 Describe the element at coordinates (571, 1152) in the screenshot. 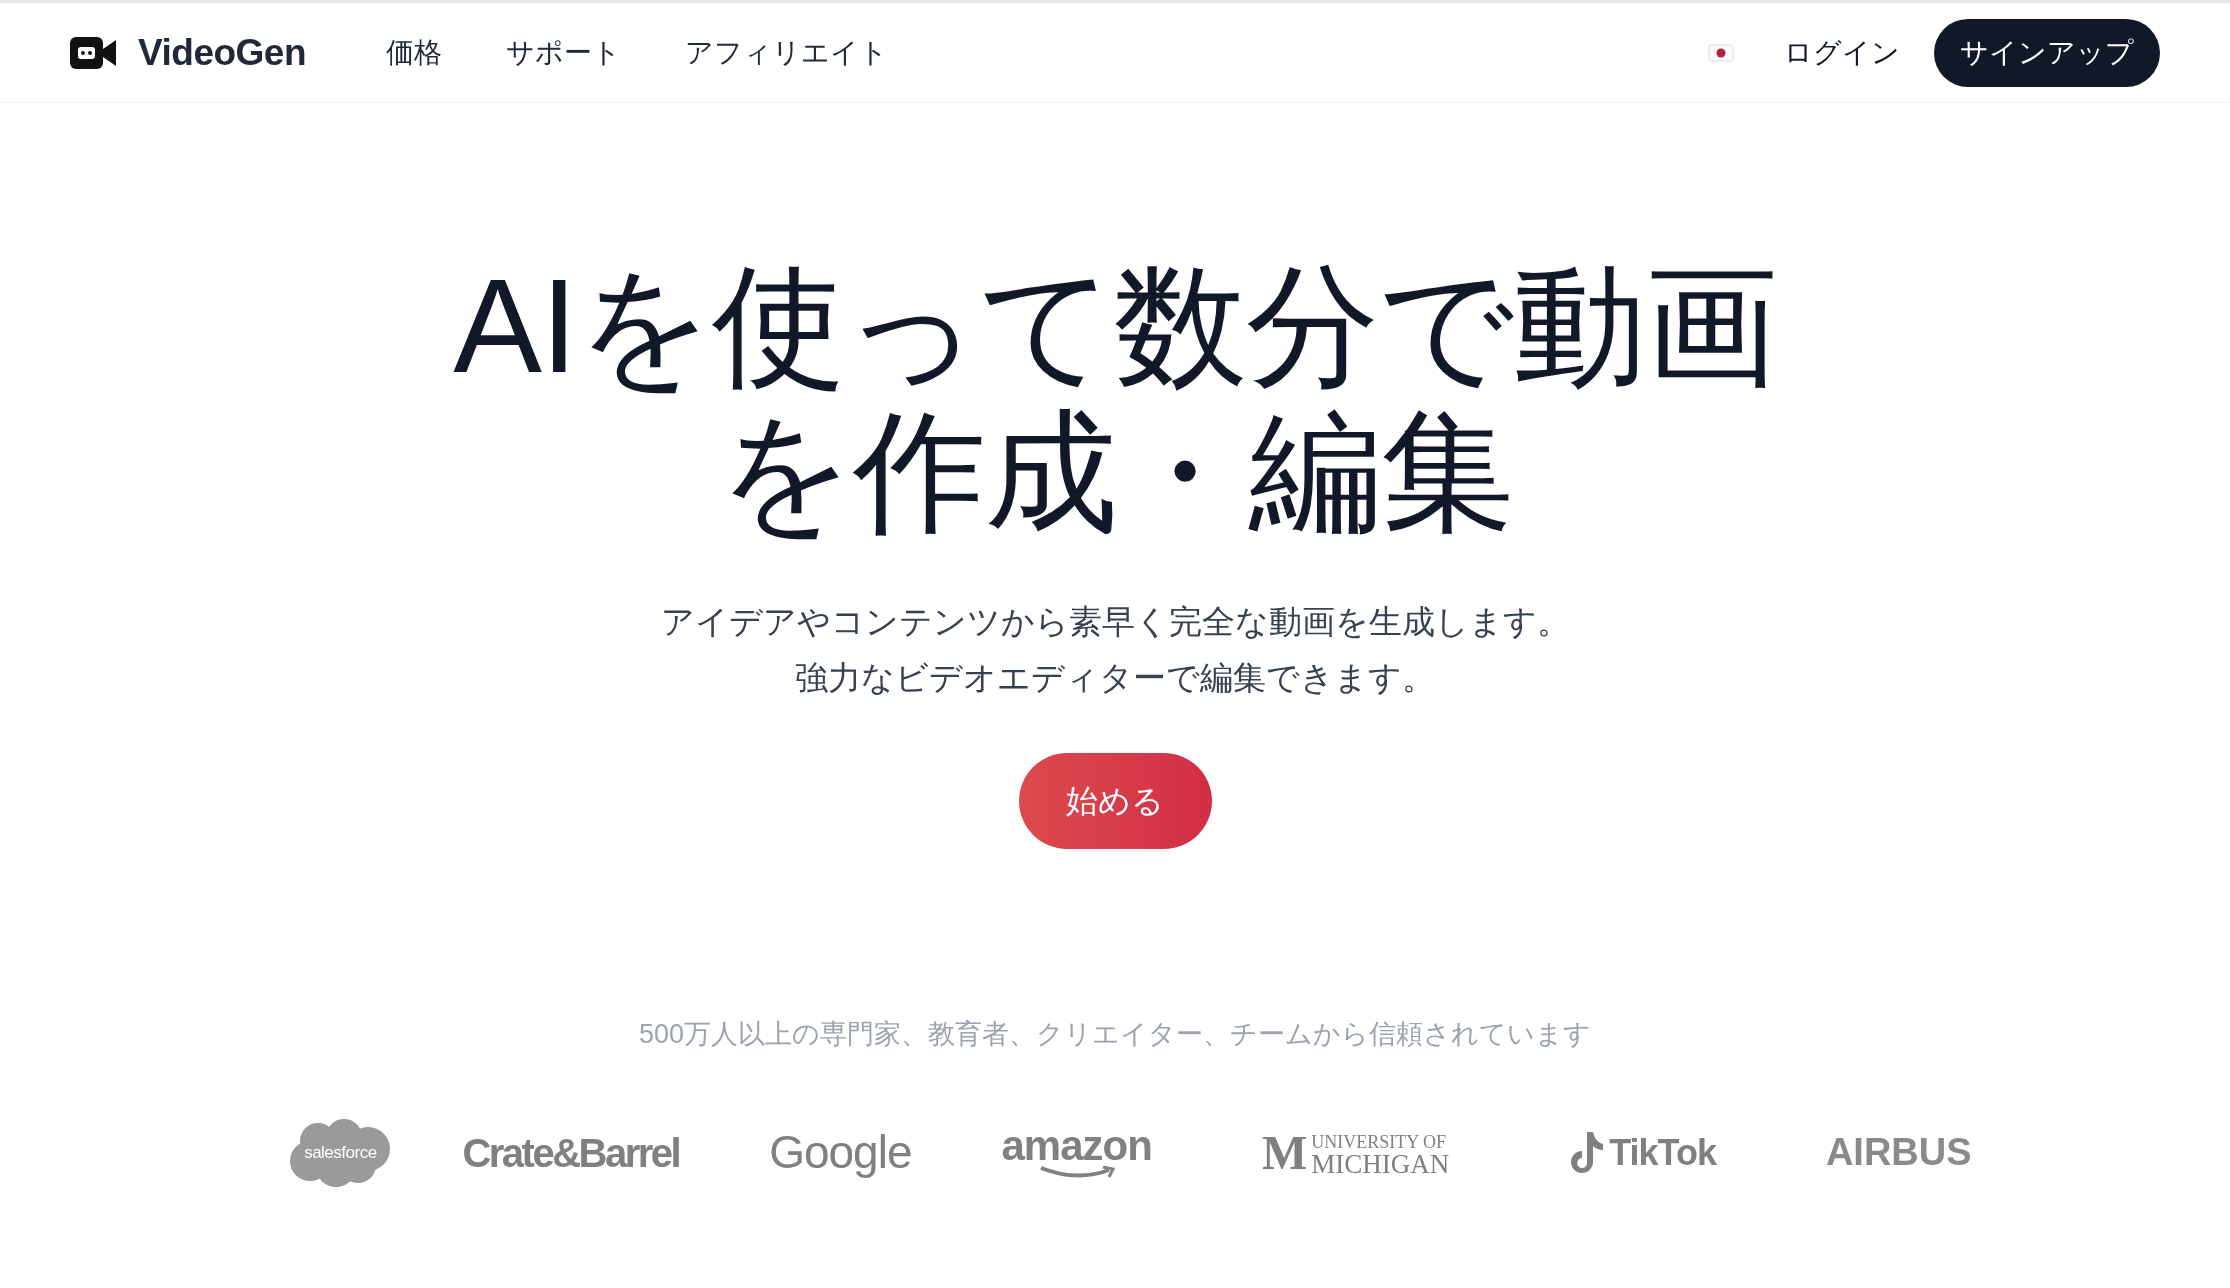

I see `logo-wordmark: Crate&Barrel` at that location.